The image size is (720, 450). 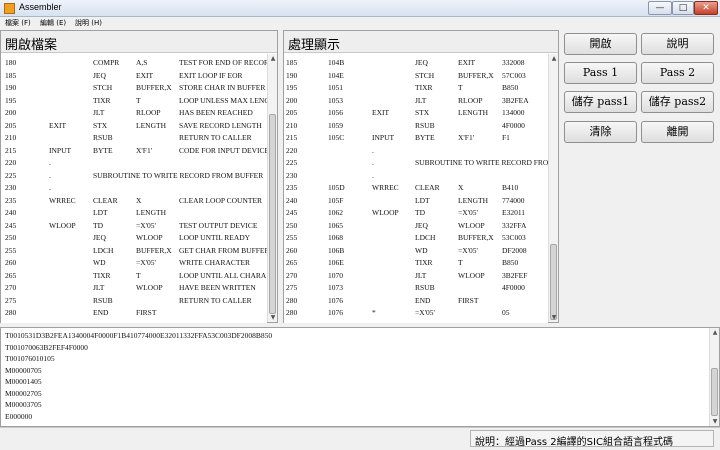 What do you see at coordinates (600, 102) in the screenshot?
I see `save-pass1-button: 儲存 pass1` at bounding box center [600, 102].